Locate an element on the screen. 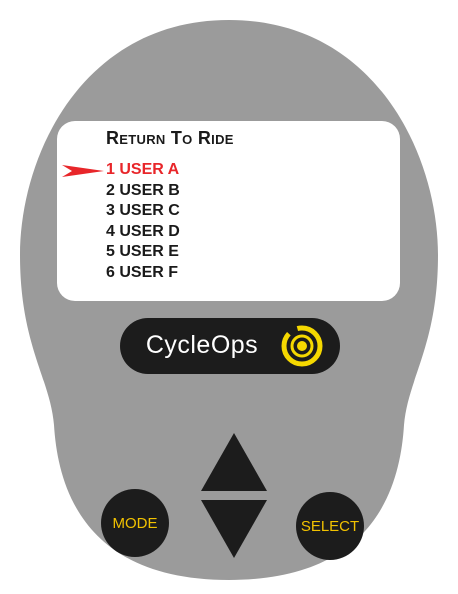  mode-button: MODE is located at coordinates (135, 523).